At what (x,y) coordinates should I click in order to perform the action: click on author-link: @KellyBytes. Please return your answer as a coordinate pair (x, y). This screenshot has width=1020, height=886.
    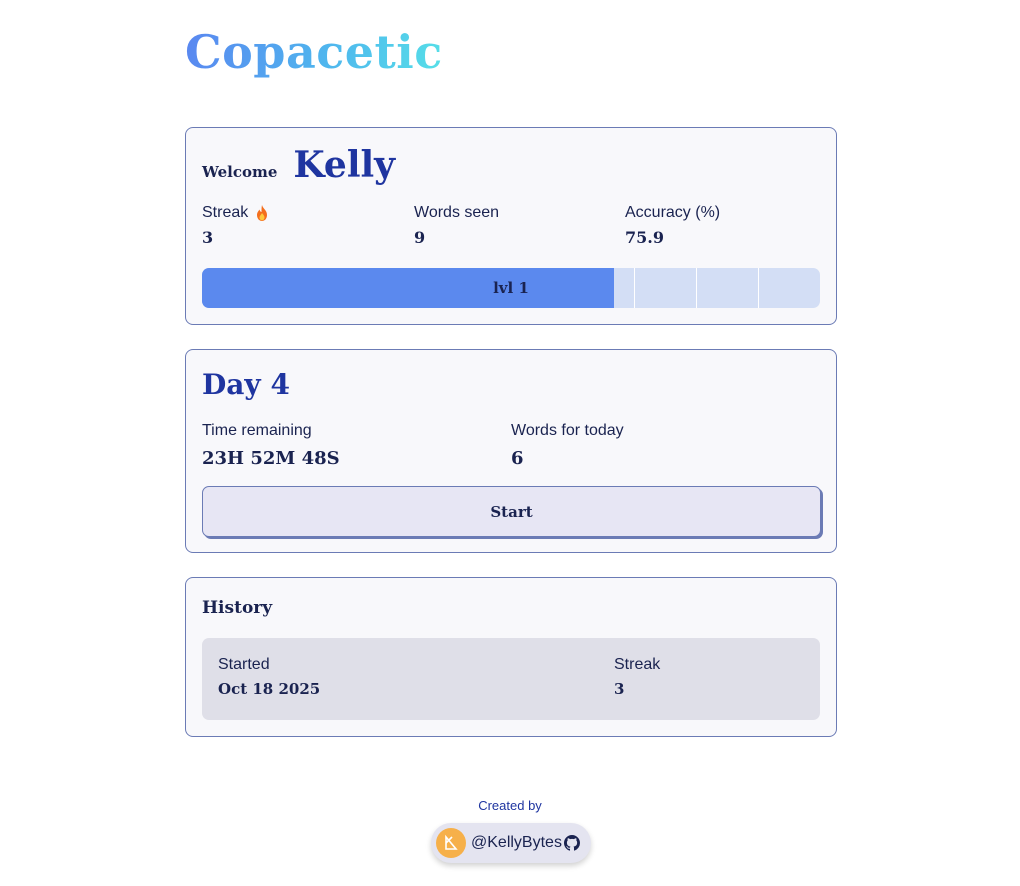
    Looking at the image, I should click on (511, 843).